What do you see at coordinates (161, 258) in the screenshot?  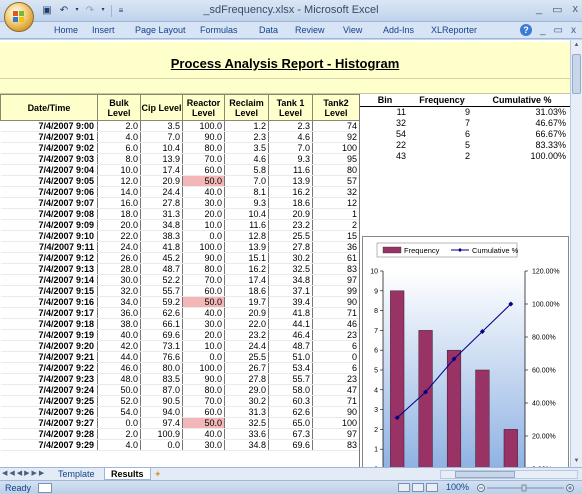 I see `value-cell: 45.2` at bounding box center [161, 258].